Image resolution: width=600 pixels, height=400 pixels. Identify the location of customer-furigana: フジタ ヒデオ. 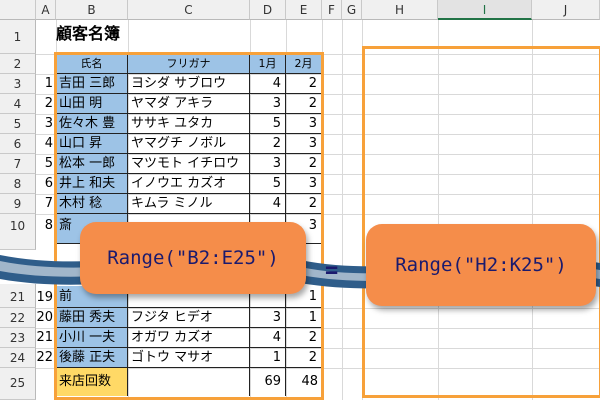
(189, 318).